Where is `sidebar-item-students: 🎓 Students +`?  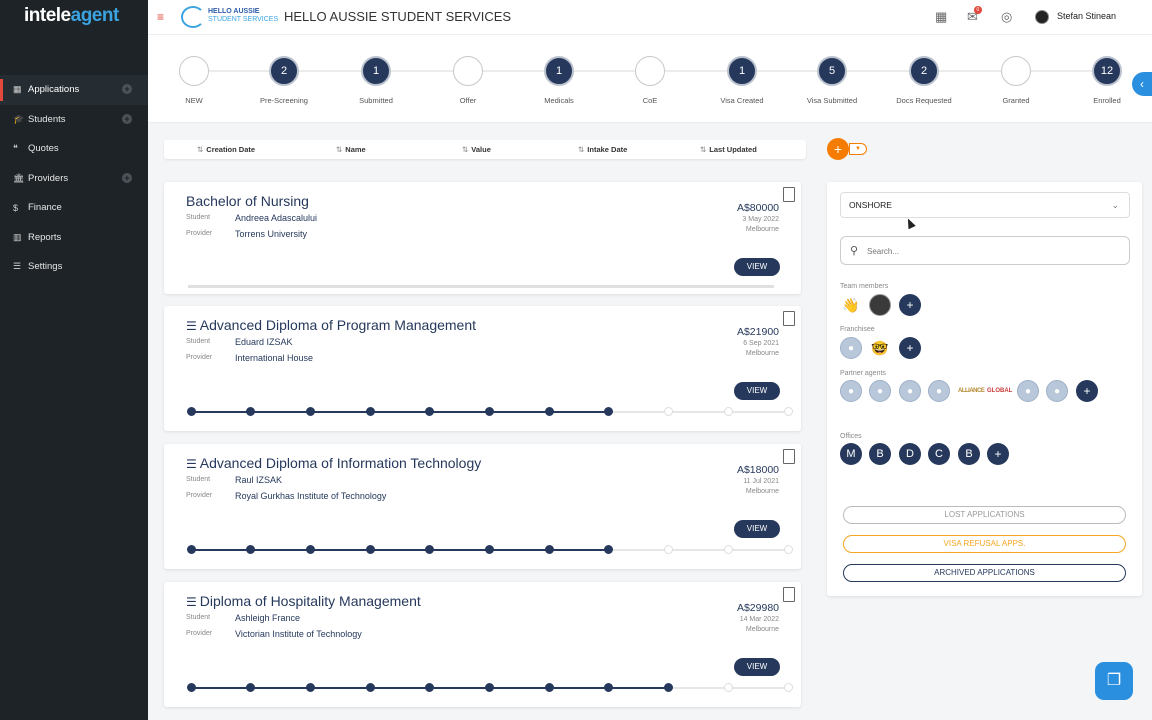 sidebar-item-students: 🎓 Students + is located at coordinates (74, 120).